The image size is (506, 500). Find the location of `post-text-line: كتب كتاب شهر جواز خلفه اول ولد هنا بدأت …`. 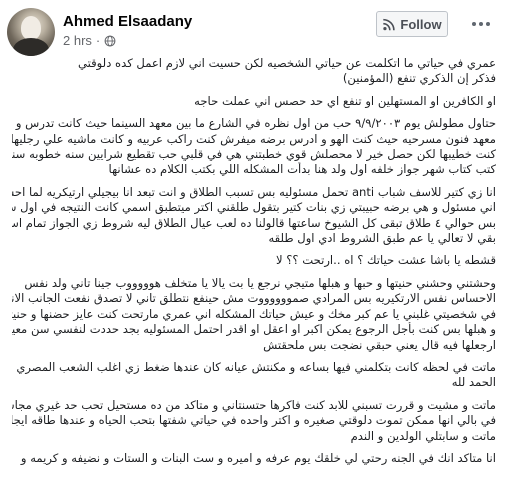

post-text-line: كتب كتاب شهر جواز خلفه اول ولد هنا بدأت … is located at coordinates (302, 169).